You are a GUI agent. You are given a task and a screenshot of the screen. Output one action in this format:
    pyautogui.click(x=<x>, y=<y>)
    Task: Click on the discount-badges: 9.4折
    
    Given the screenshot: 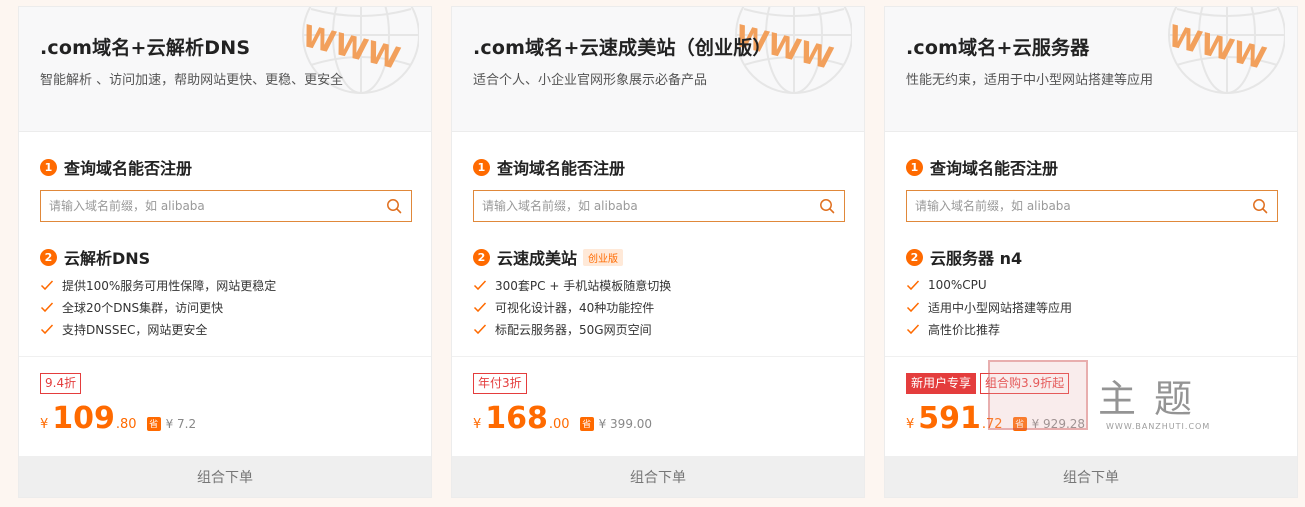 What is the action you would take?
    pyautogui.click(x=62, y=383)
    